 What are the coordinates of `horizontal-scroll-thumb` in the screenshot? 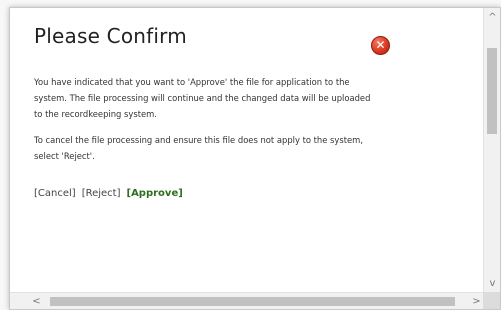 It's located at (252, 301).